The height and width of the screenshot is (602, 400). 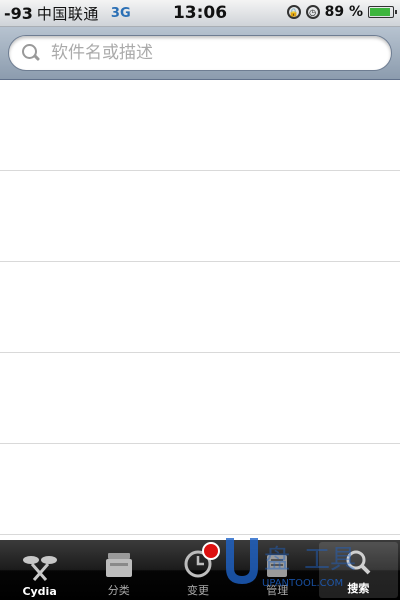 I want to click on tab-manage: 管理, so click(x=277, y=570).